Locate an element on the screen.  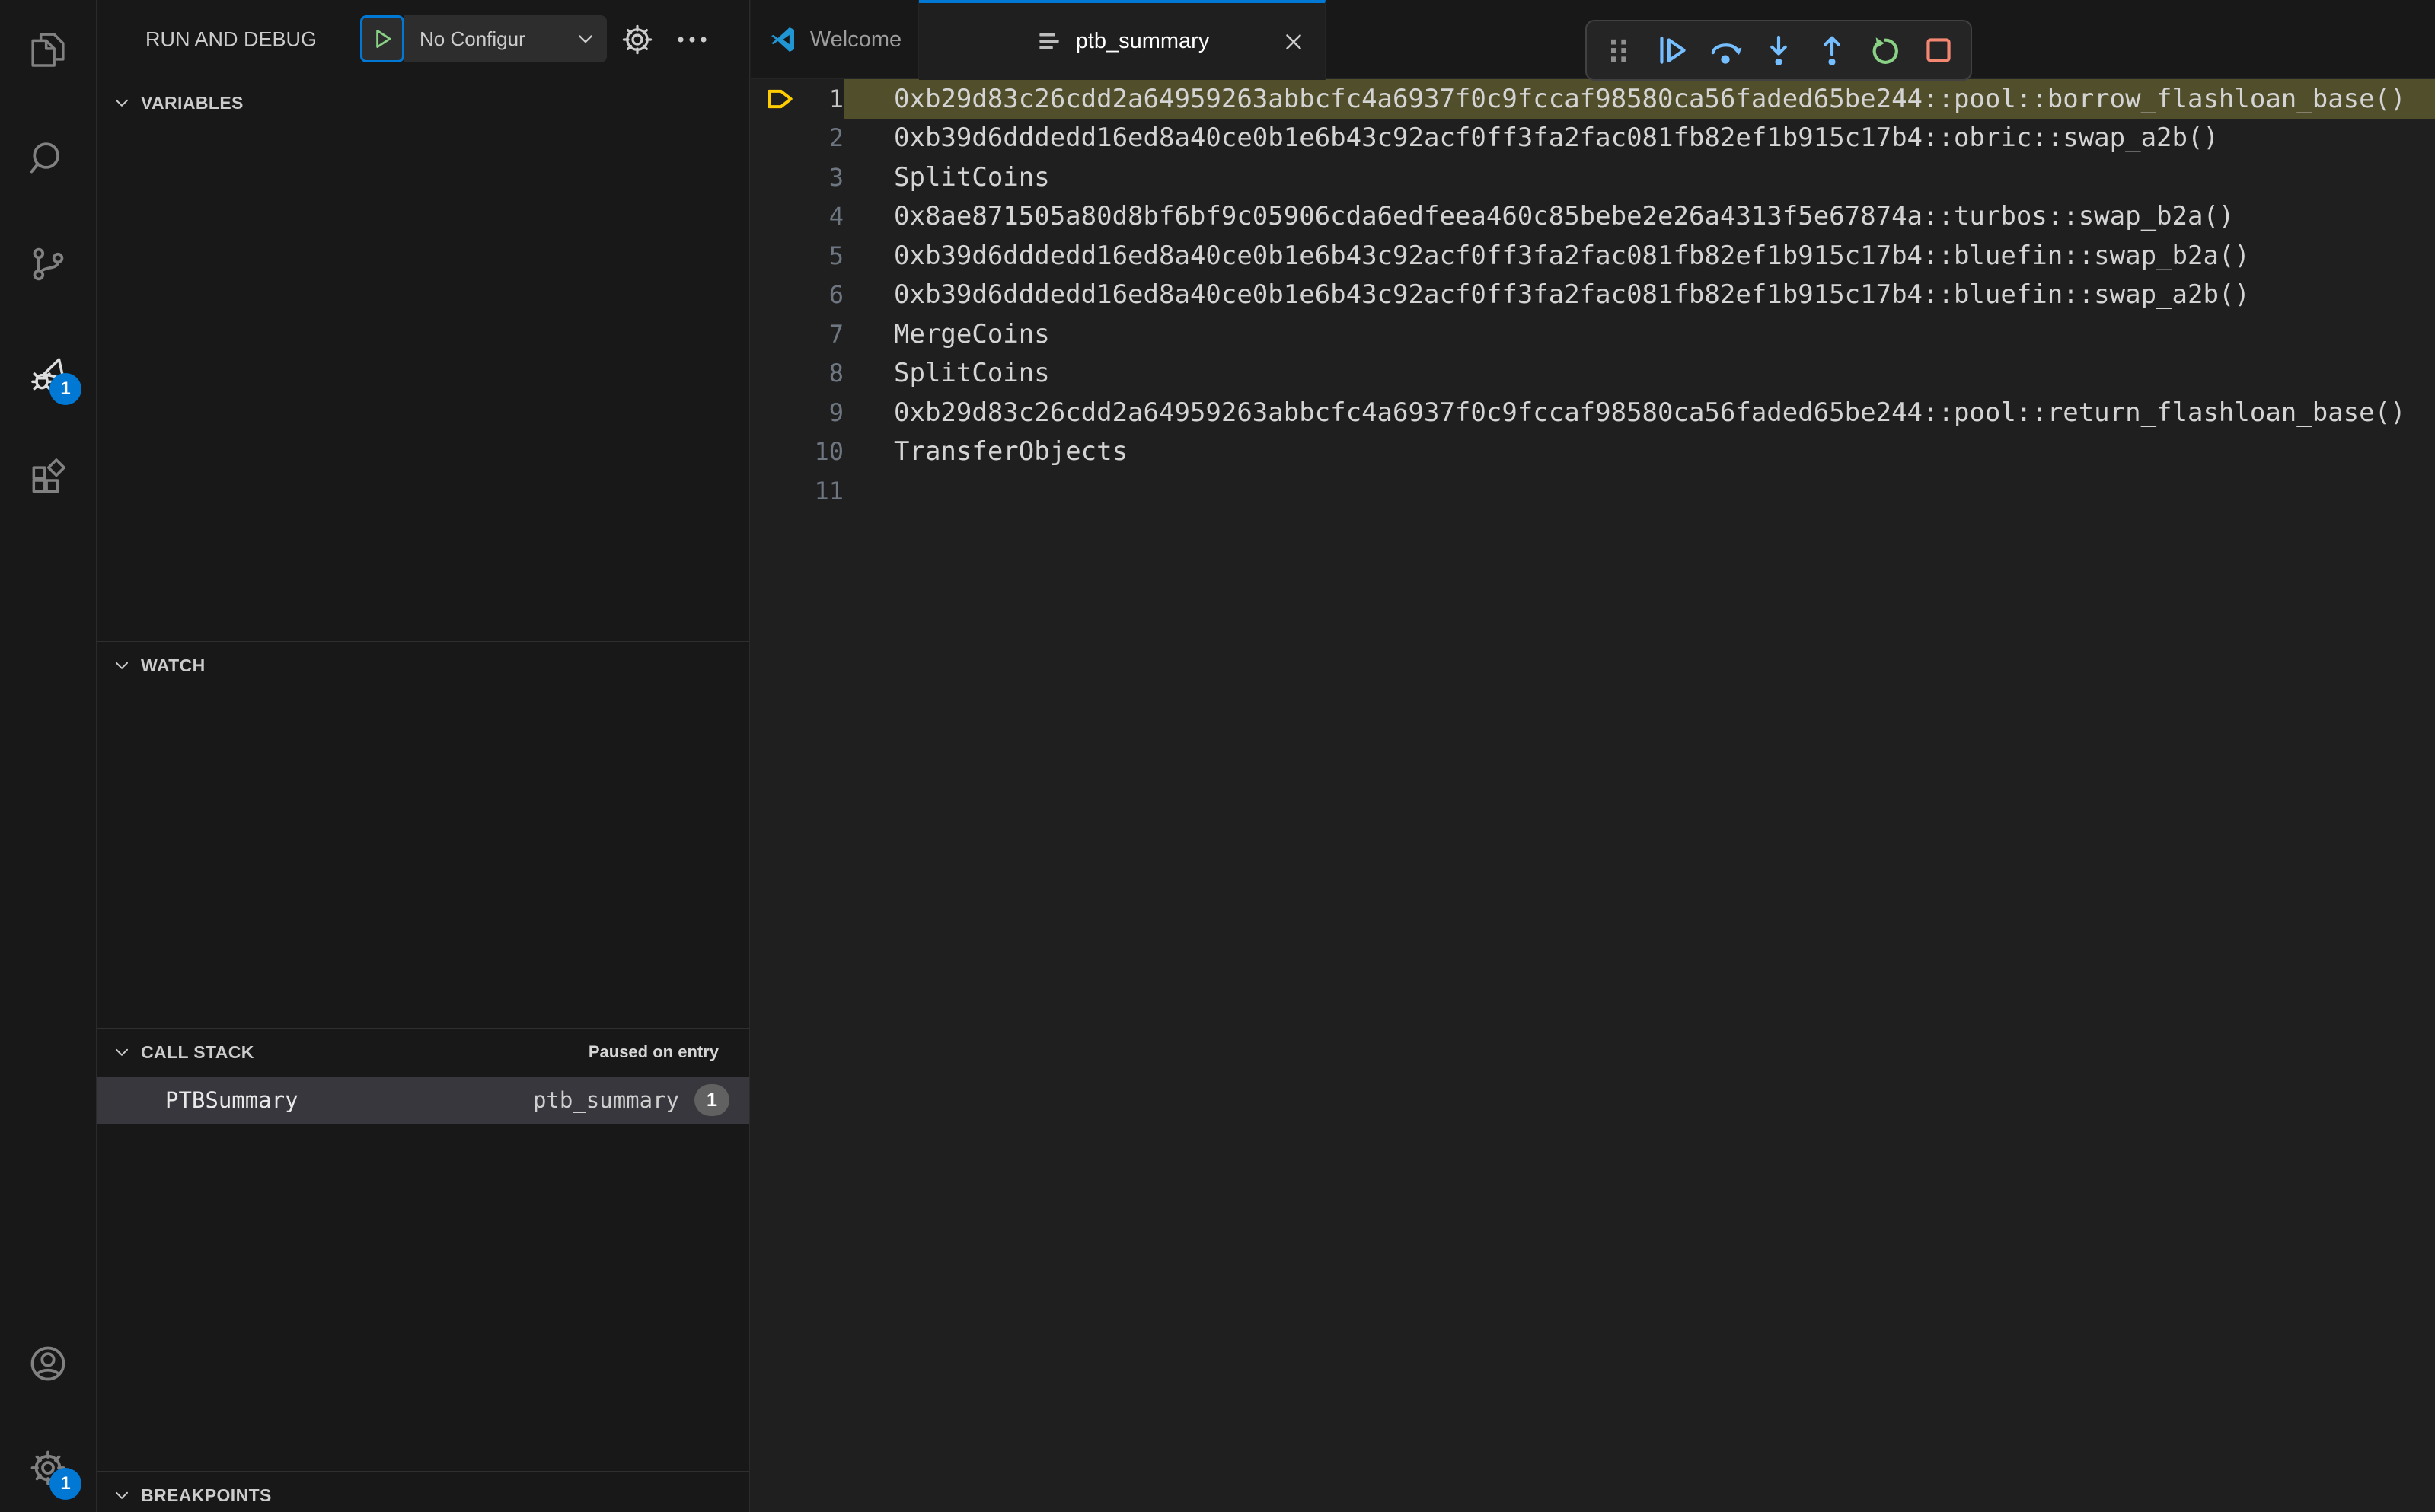
step-into-button is located at coordinates (1778, 50).